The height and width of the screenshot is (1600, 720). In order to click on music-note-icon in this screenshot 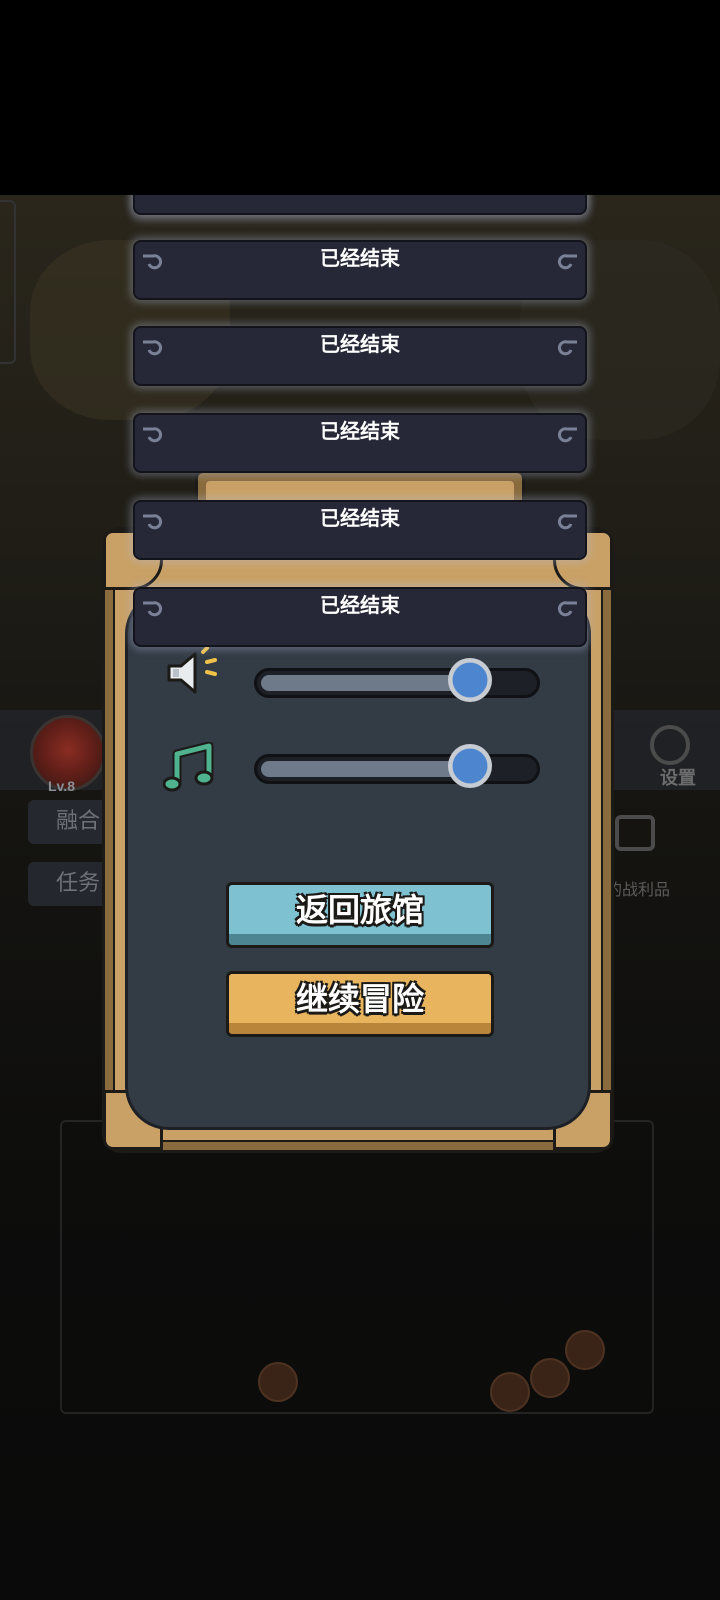, I will do `click(188, 767)`.